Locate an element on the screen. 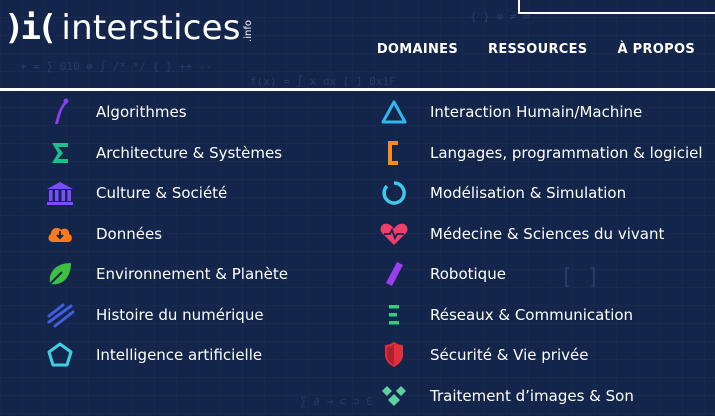 The width and height of the screenshot is (715, 416). nav-a-propos: À PROPOS is located at coordinates (656, 49).